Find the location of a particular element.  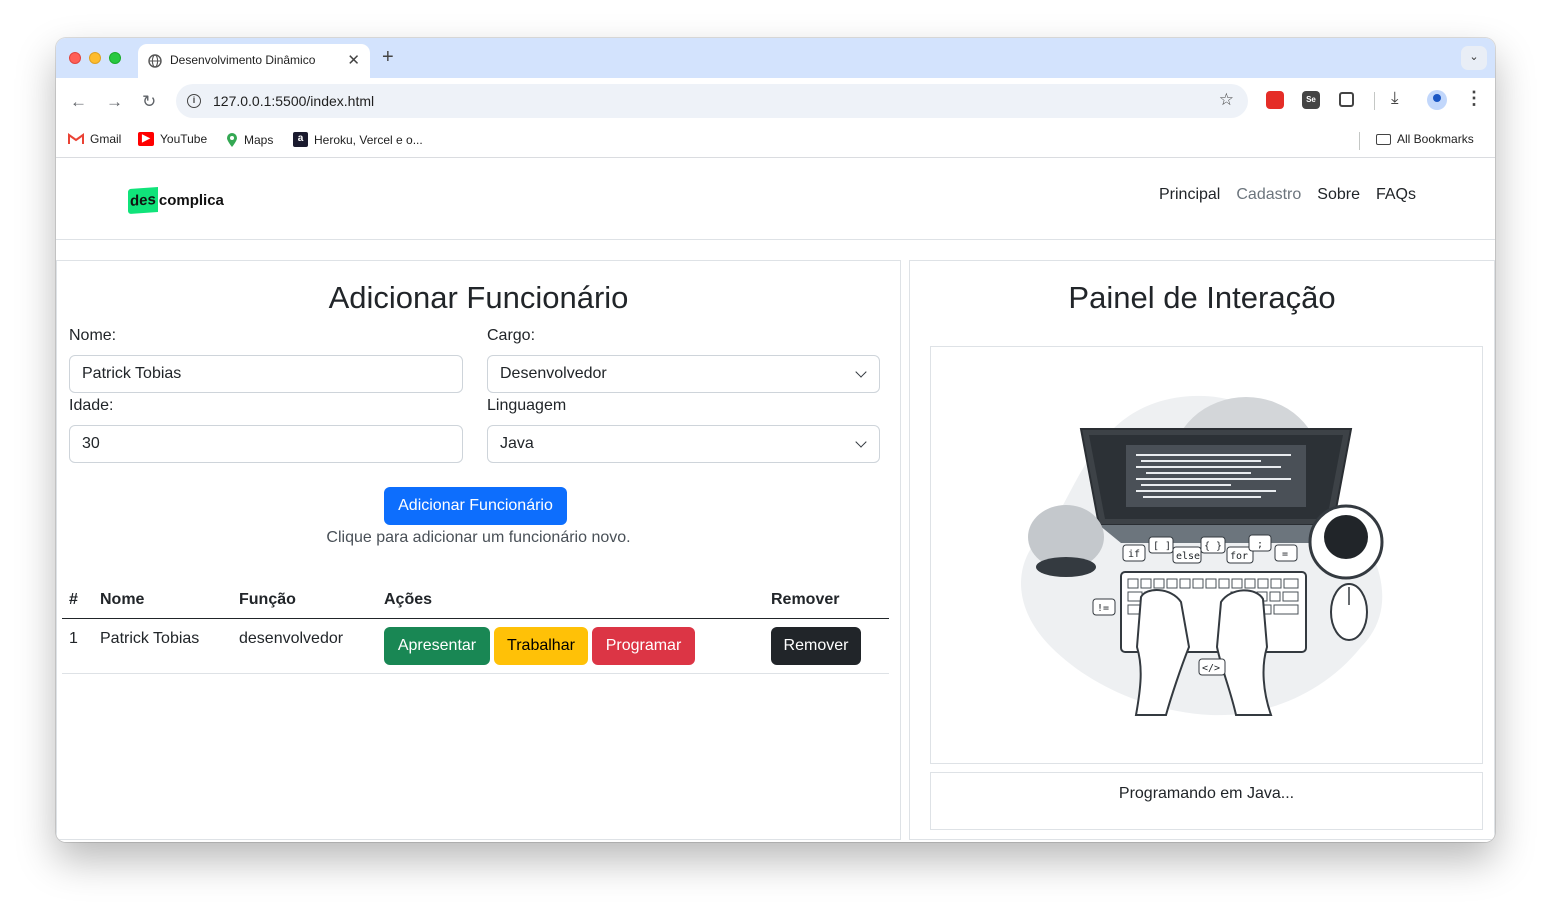

nav-link-sobre: Sobre is located at coordinates (1338, 195).